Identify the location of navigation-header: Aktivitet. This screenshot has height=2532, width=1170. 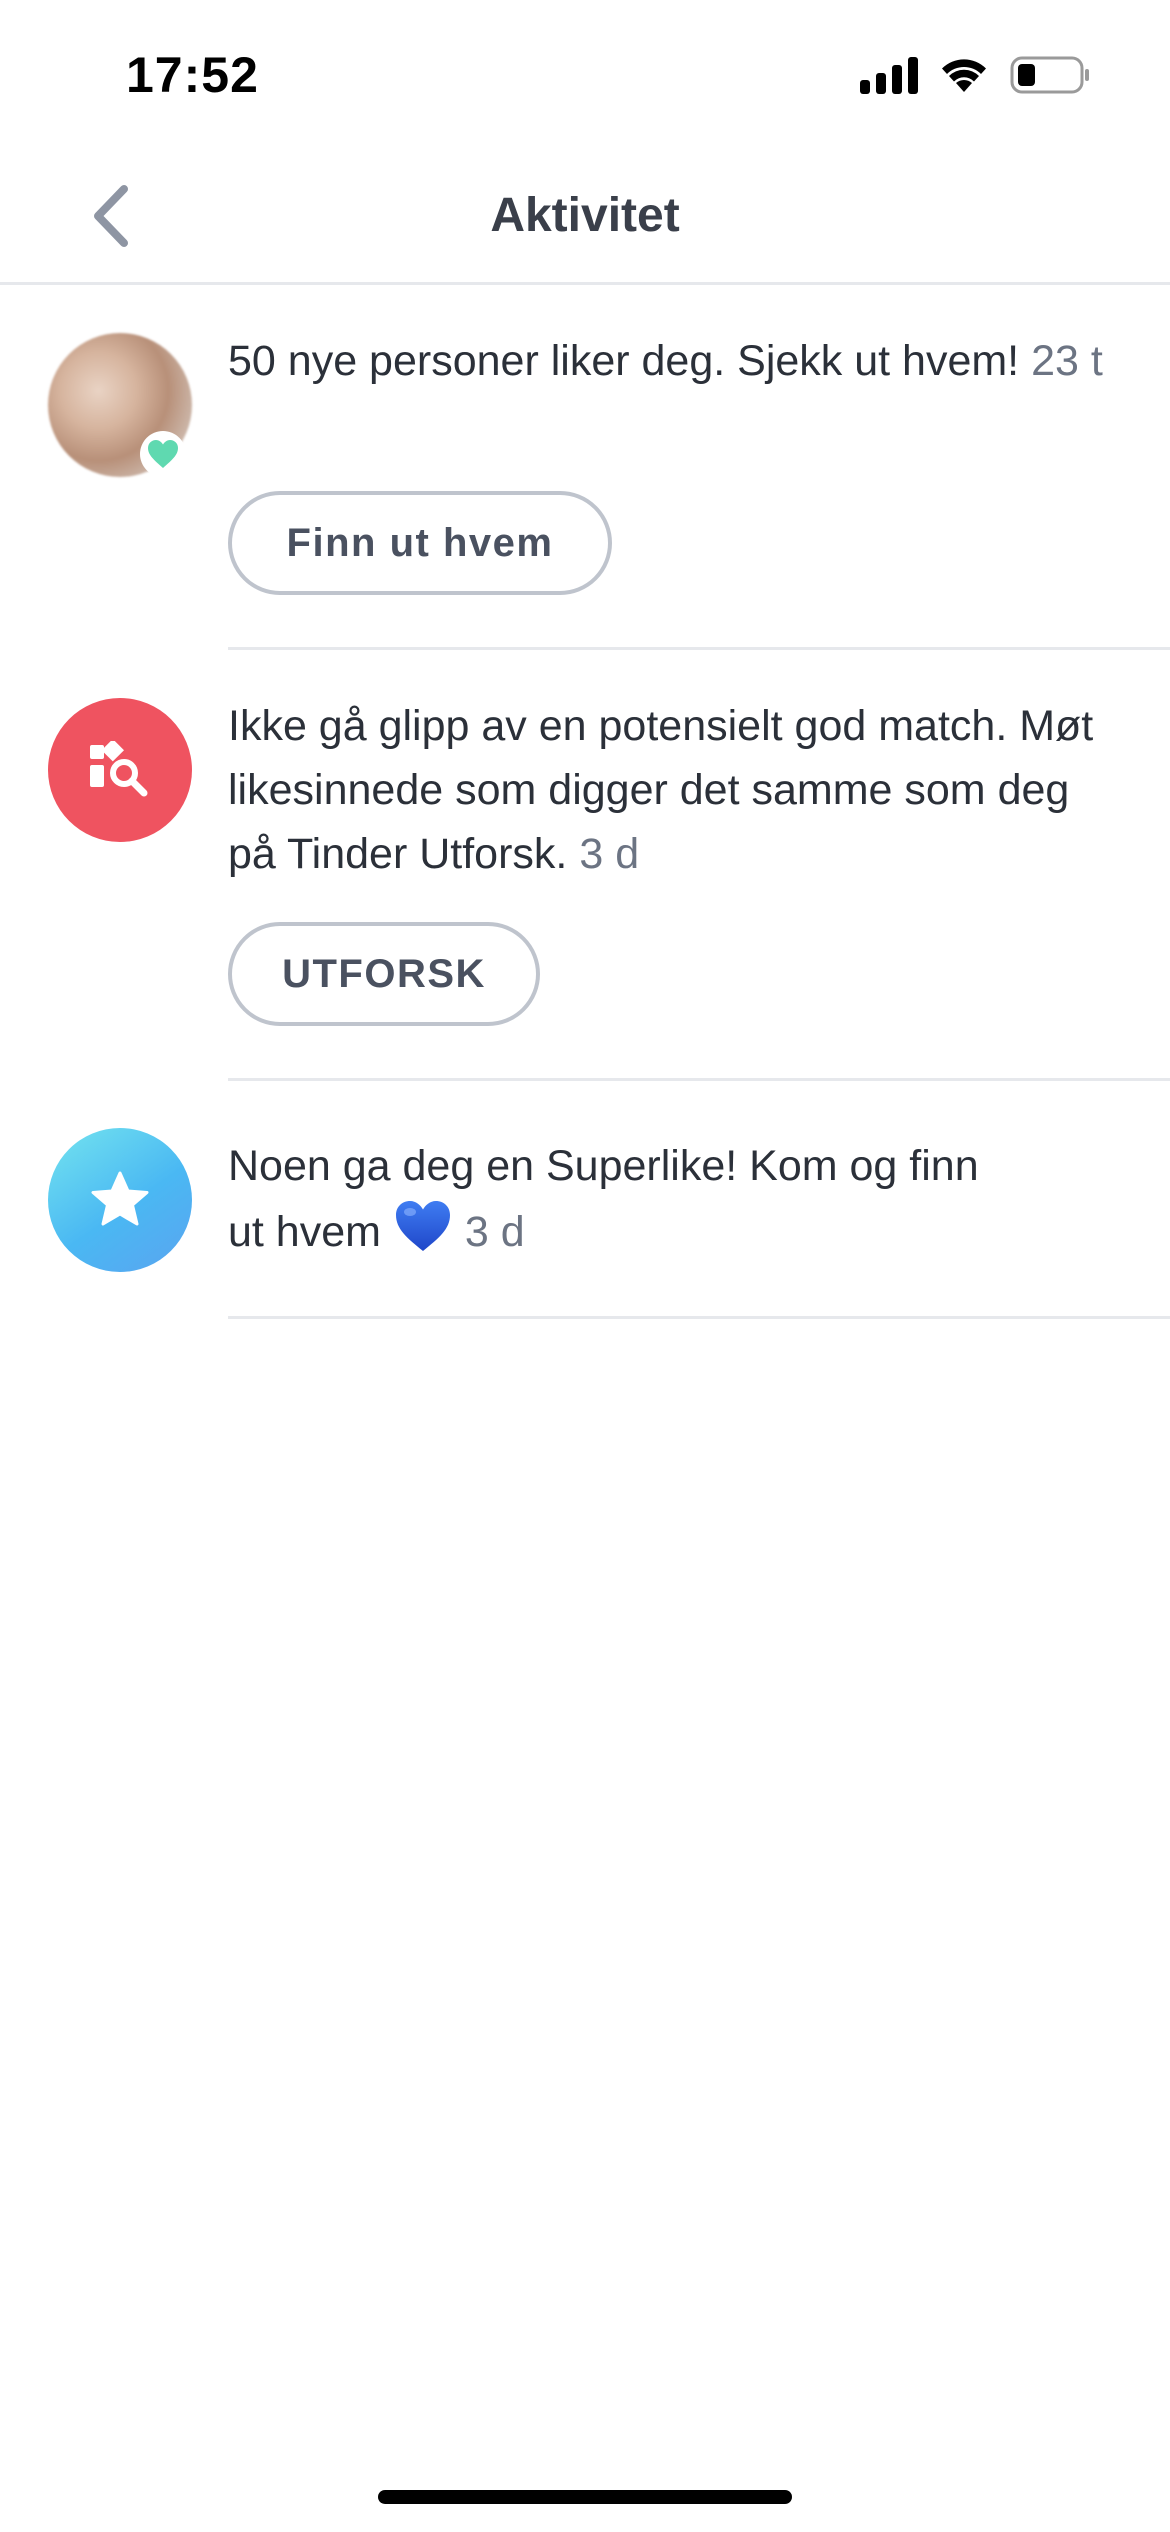
(585, 217).